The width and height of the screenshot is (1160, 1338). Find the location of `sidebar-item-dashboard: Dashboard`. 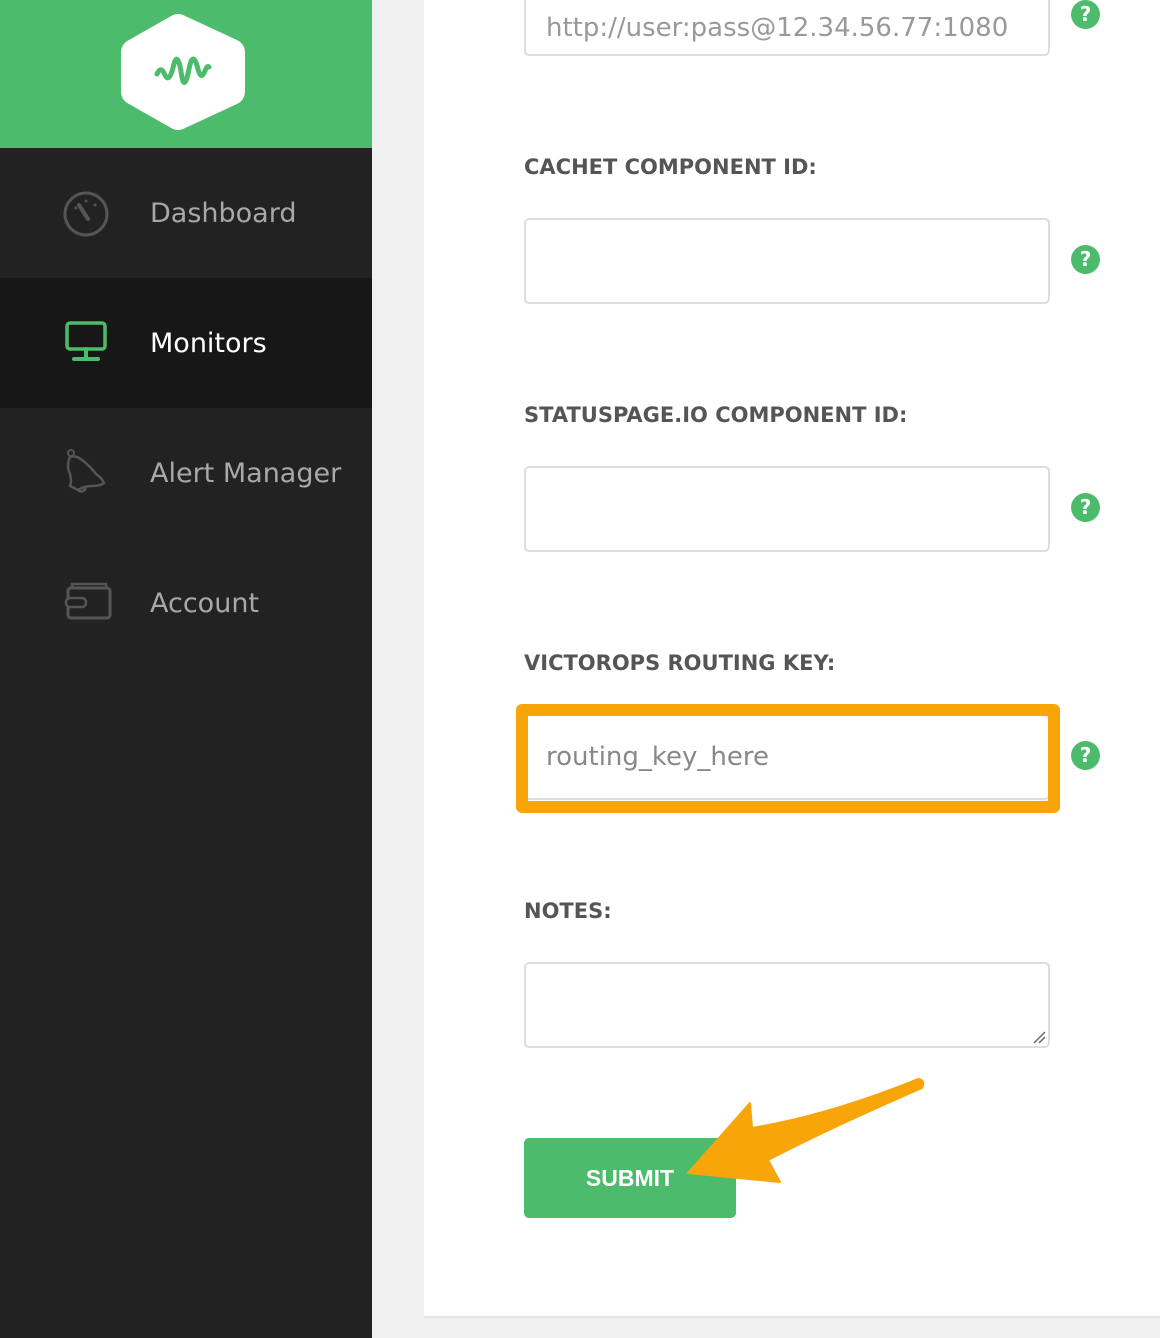

sidebar-item-dashboard: Dashboard is located at coordinates (186, 213).